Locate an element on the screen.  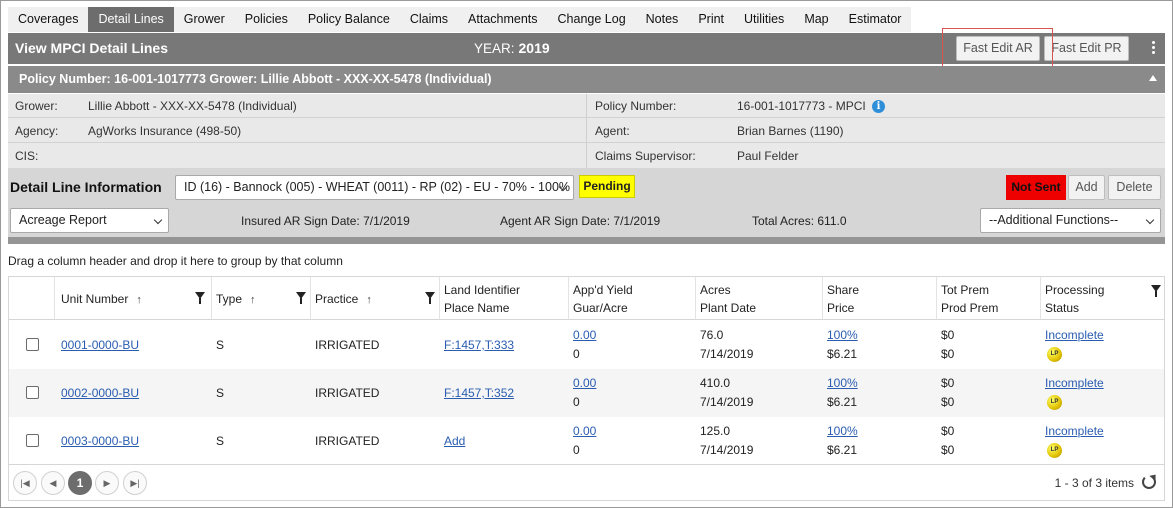
last-page-icon: ▶| is located at coordinates (135, 483).